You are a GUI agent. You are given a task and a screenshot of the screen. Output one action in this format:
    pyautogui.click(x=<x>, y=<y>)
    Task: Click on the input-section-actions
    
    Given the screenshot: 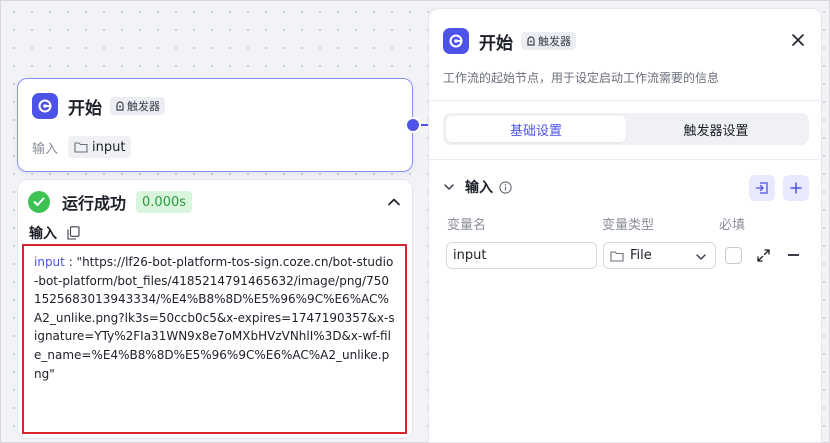 What is the action you would take?
    pyautogui.click(x=775, y=188)
    